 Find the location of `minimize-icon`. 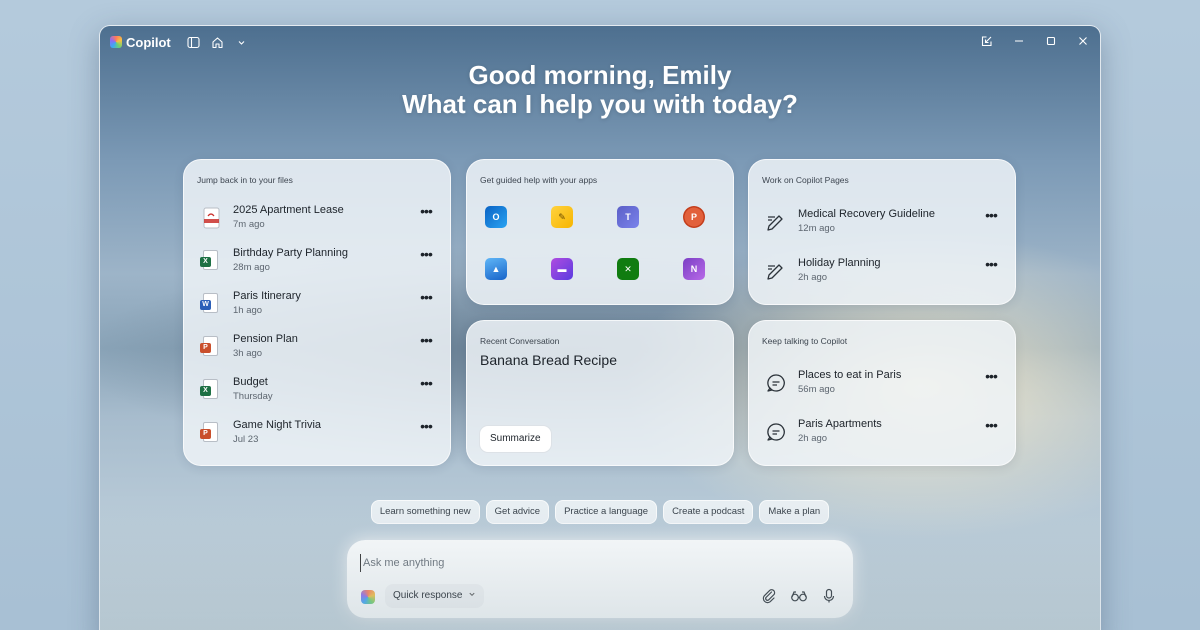

minimize-icon is located at coordinates (1019, 41).